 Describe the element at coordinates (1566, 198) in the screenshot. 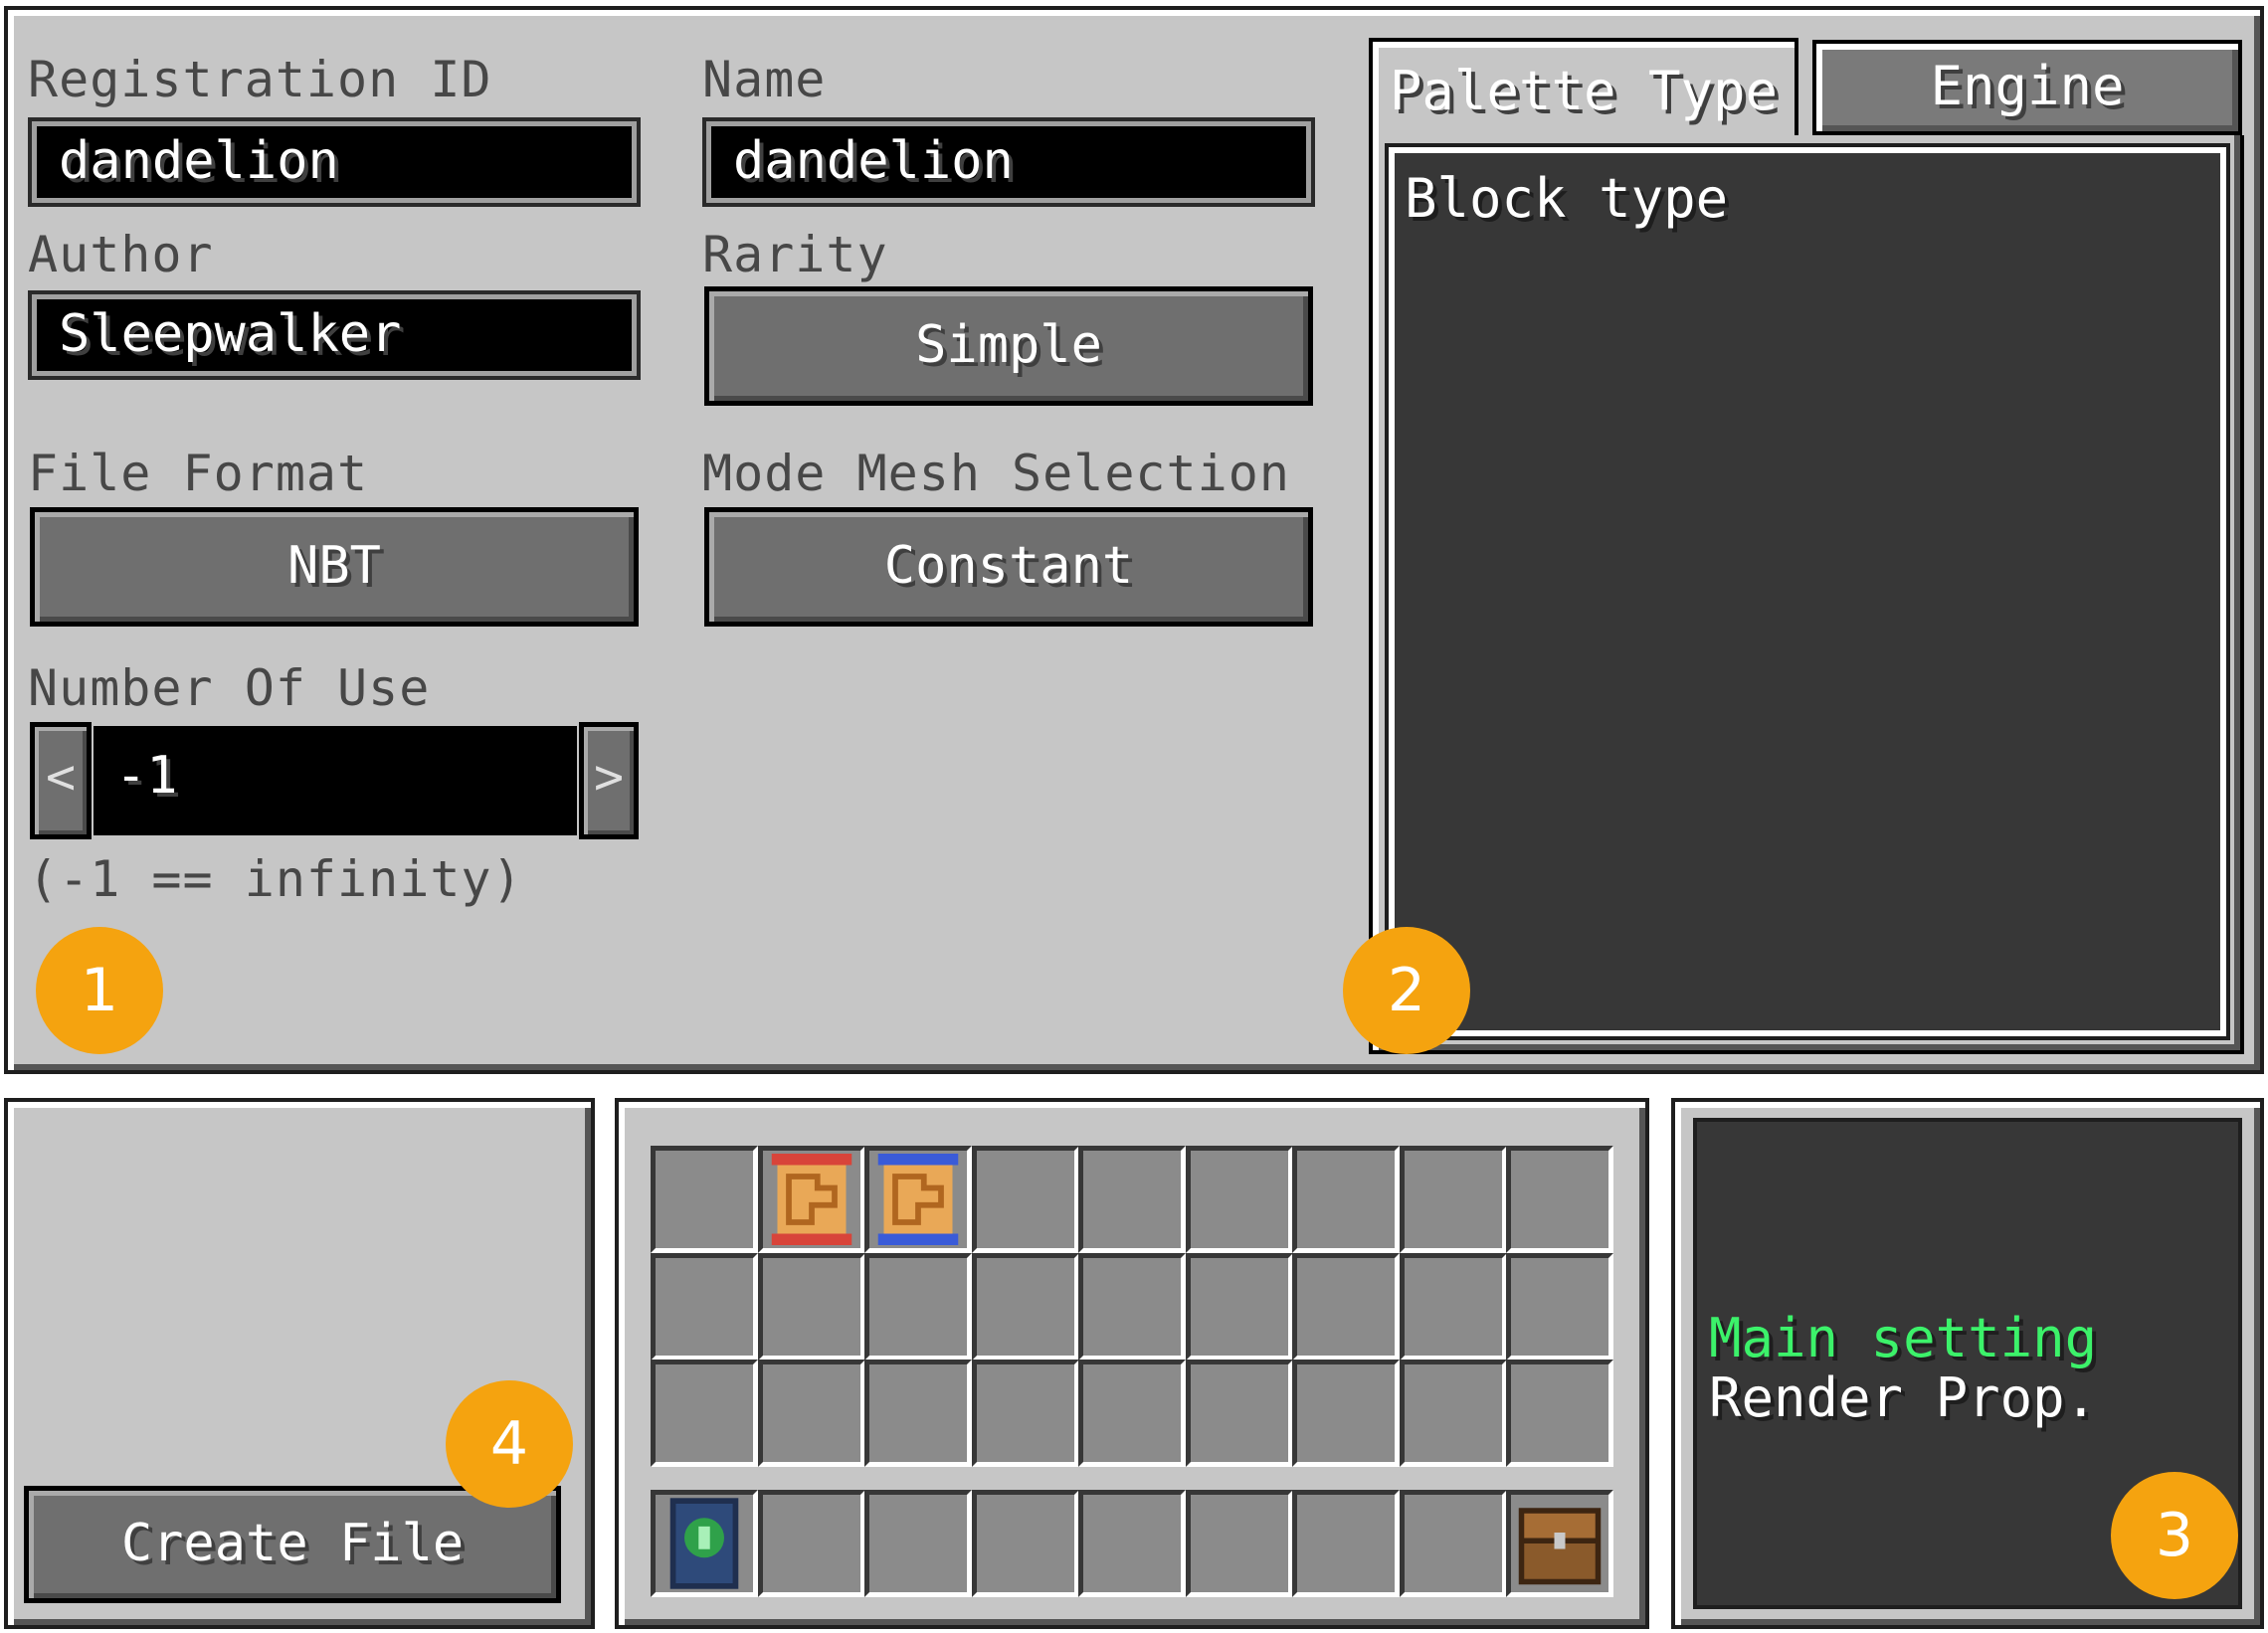

I see `palette-item-block-type: Block type` at that location.